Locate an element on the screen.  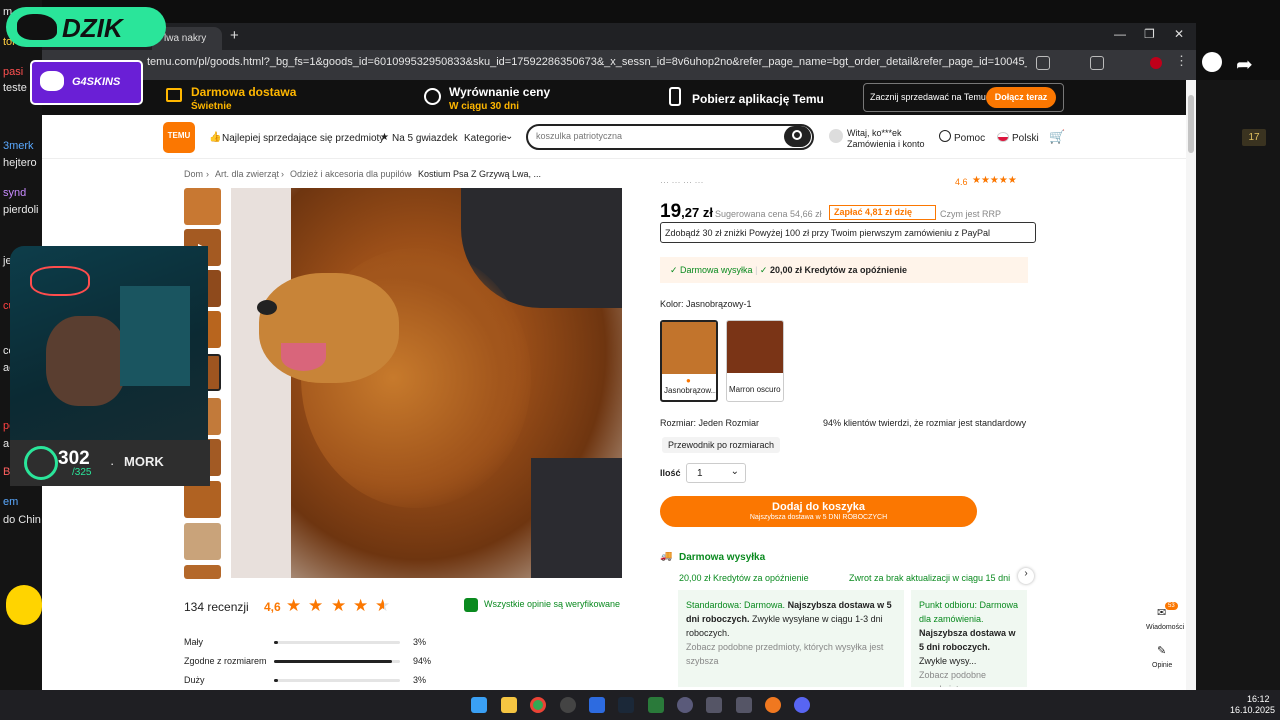
share-icon: ➦ is located at coordinates (1244, 65).